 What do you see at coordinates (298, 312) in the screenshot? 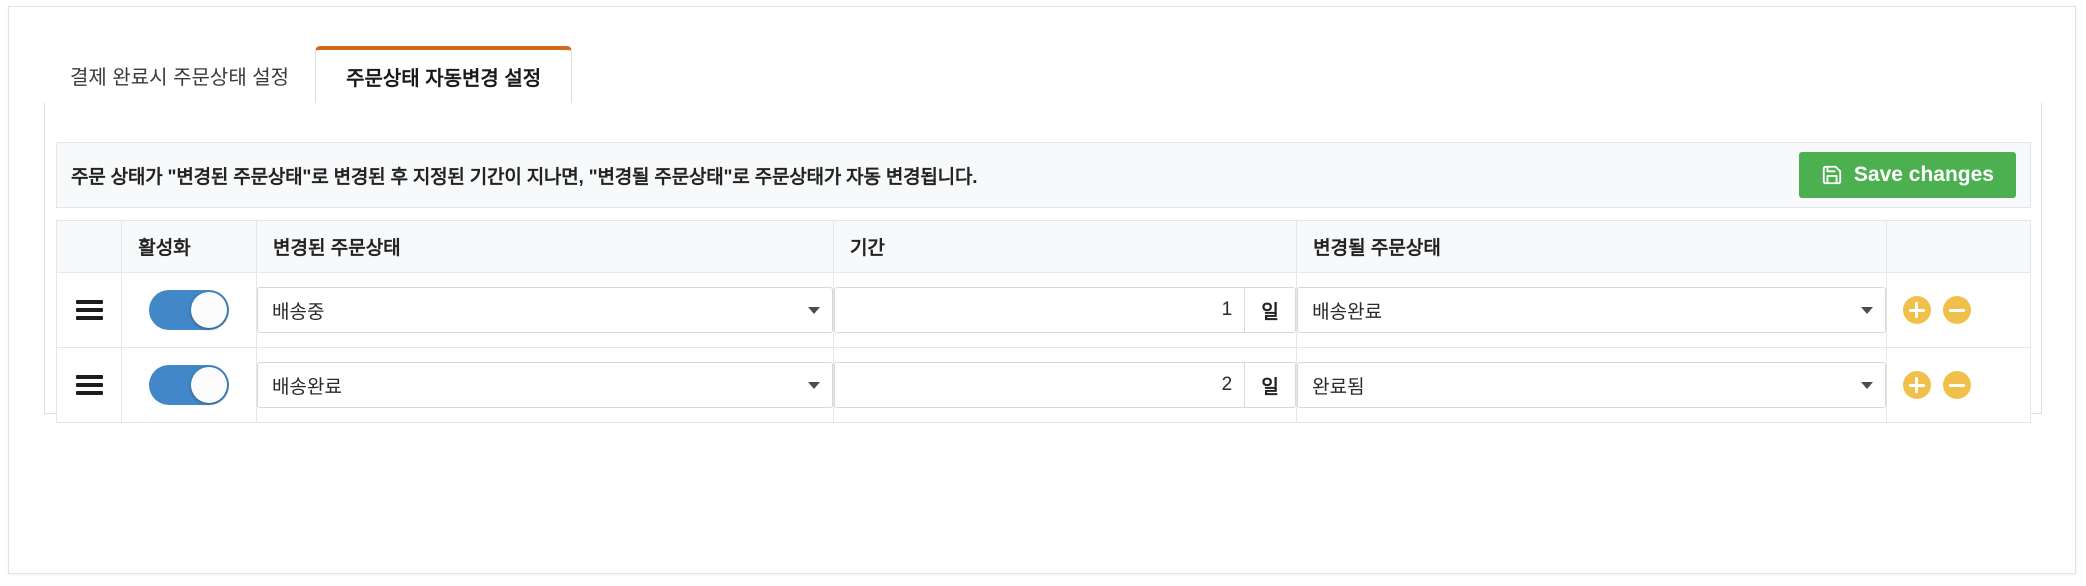
I see `from-status-value: 배송중` at bounding box center [298, 312].